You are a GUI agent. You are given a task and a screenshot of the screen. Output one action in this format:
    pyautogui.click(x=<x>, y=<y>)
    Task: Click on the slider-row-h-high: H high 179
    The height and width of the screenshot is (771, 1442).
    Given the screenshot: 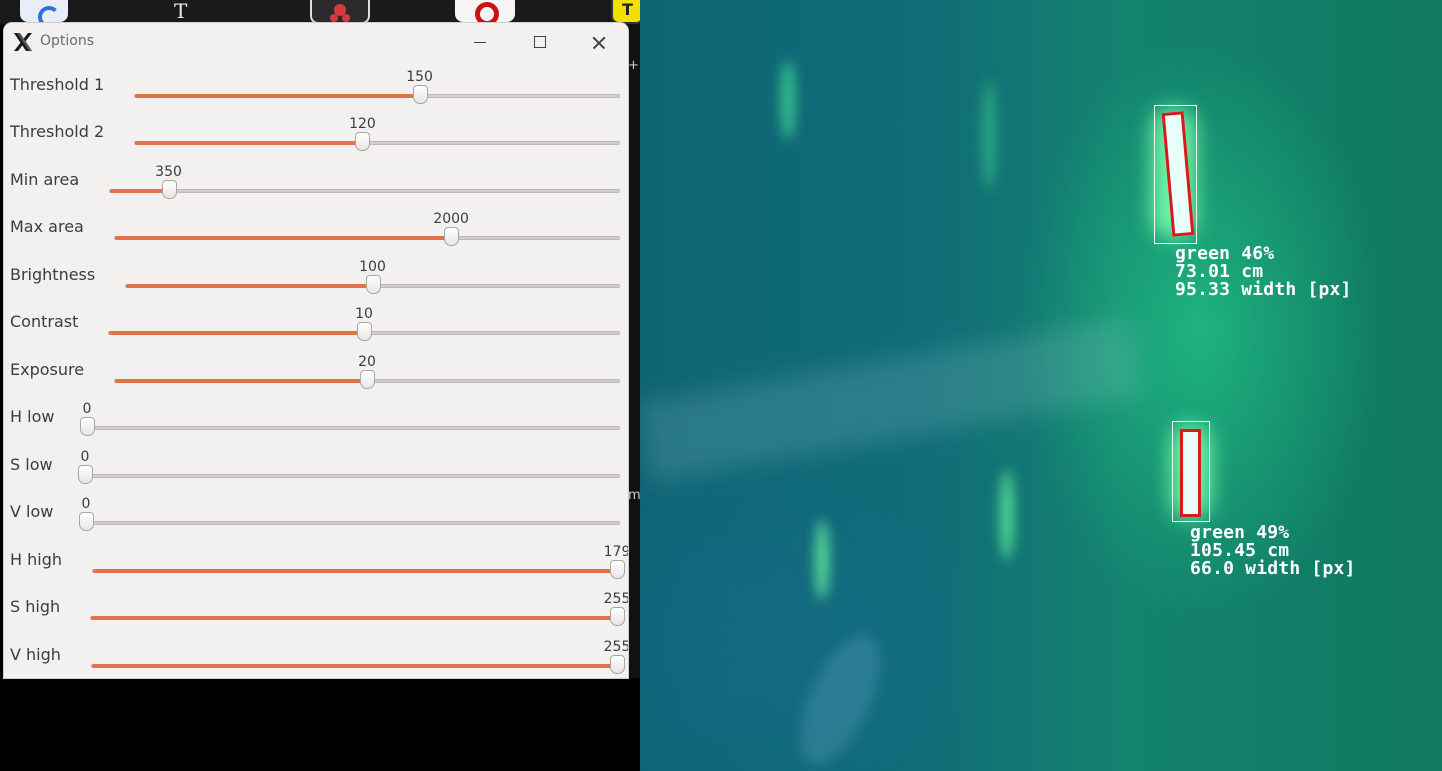 What is the action you would take?
    pyautogui.click(x=316, y=559)
    